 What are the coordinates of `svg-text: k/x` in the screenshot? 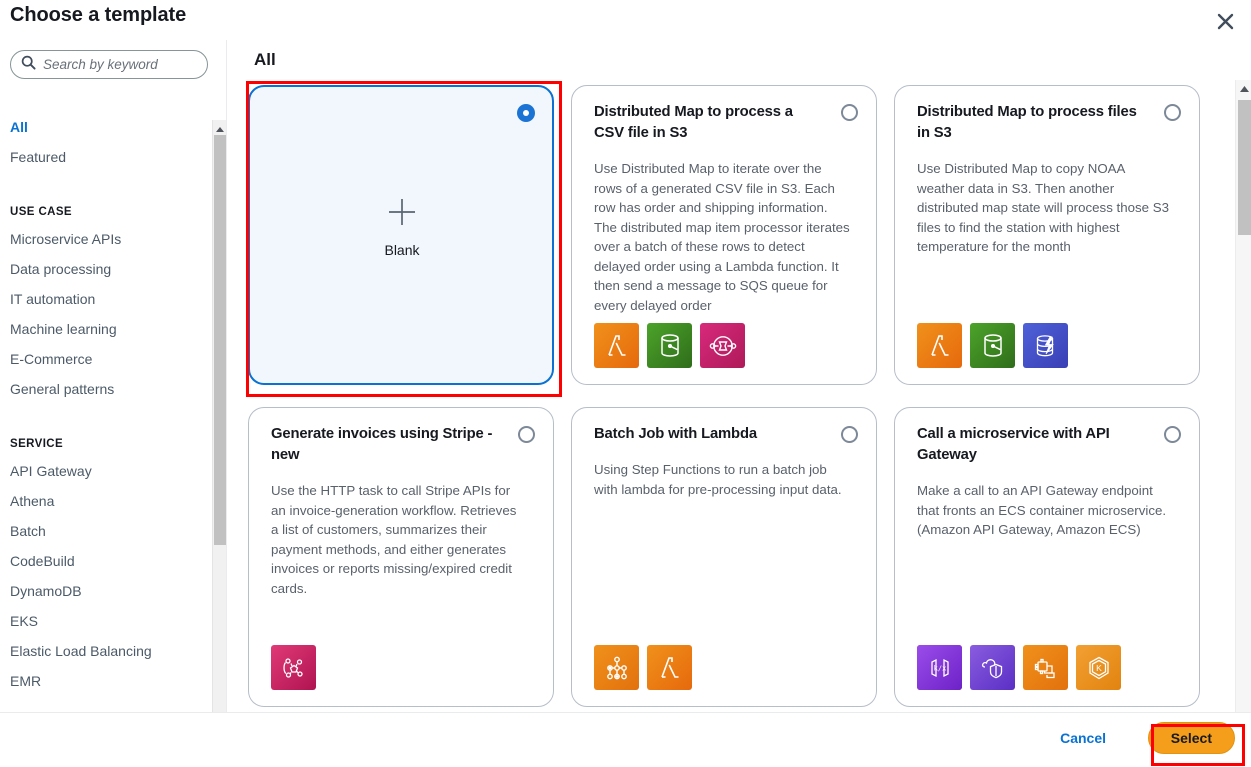 It's located at (939, 668).